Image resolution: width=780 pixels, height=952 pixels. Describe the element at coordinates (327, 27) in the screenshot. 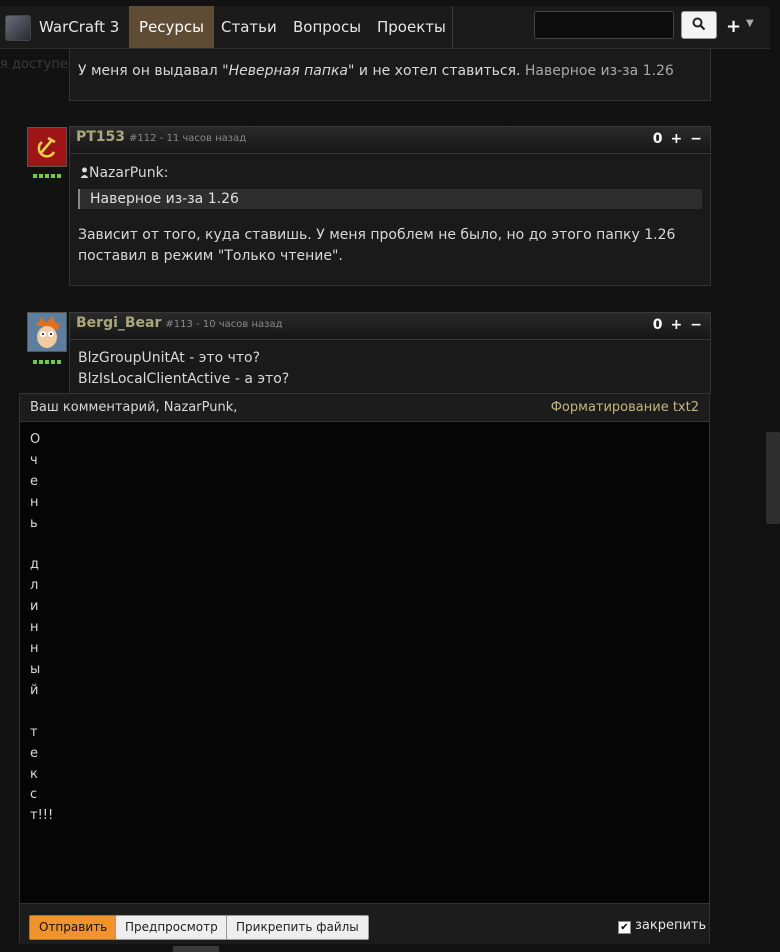

I see `nav-item-questions: Вопросы` at that location.